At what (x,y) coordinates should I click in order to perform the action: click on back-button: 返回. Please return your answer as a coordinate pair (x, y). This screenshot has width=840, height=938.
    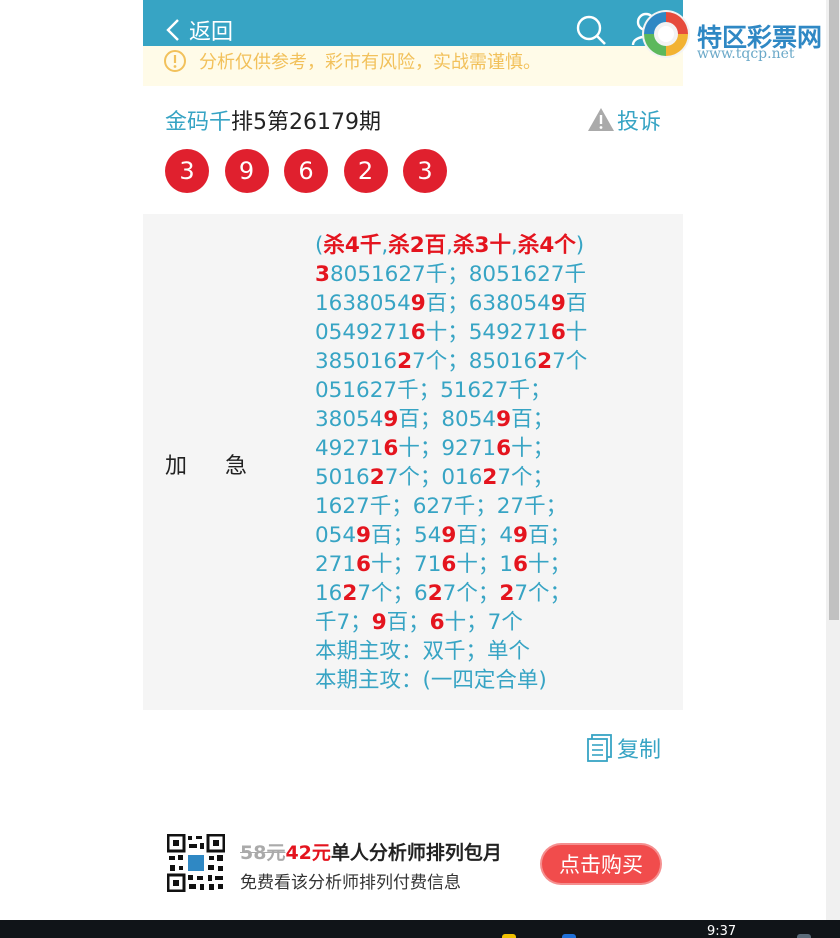
    Looking at the image, I should click on (199, 30).